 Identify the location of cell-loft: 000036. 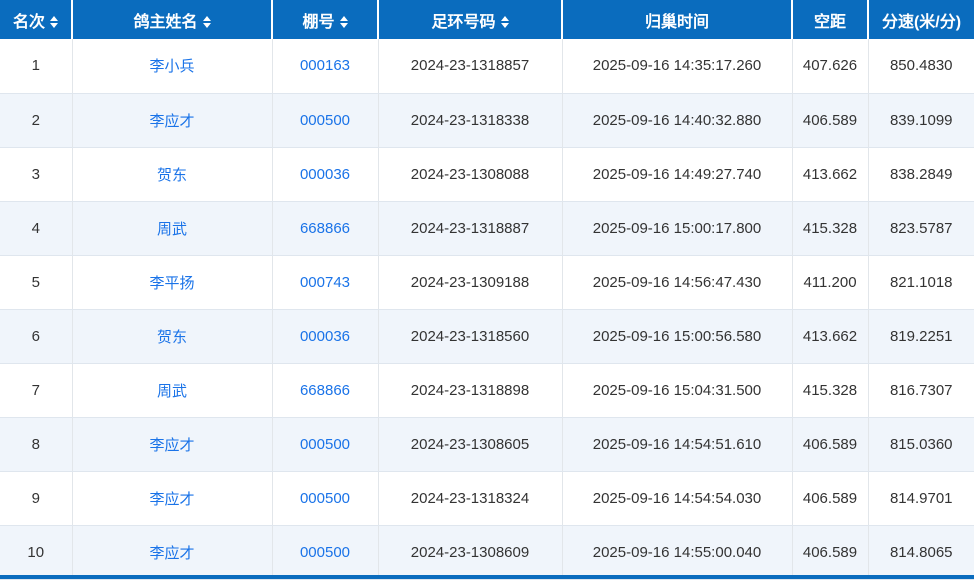
(325, 174).